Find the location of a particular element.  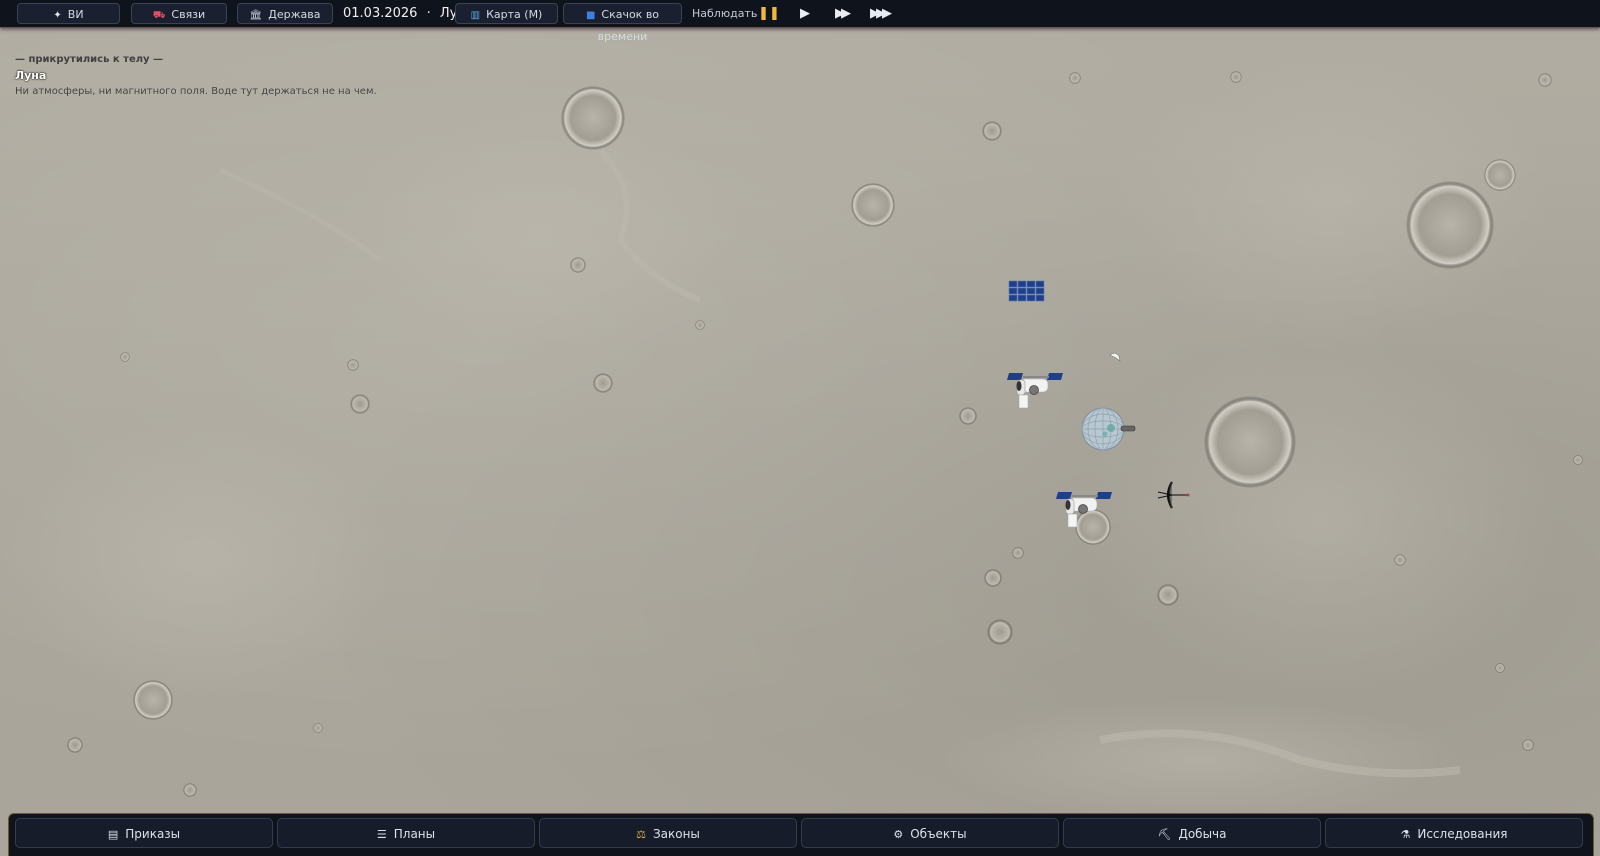

map-button: ▥ Карта (M) is located at coordinates (506, 13).